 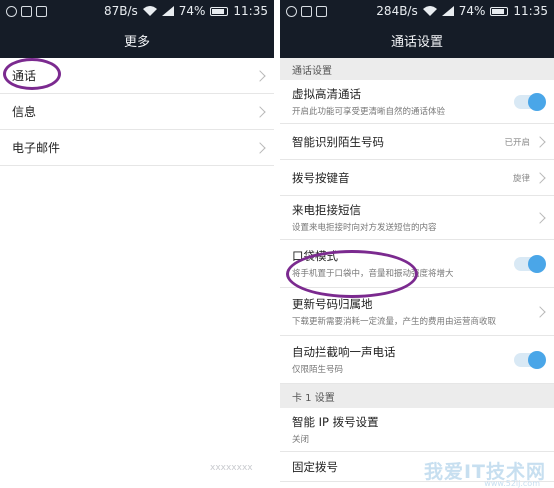 I want to click on setting-unknown-number-id: 智能识别陌生号码 已开启, so click(x=417, y=142).